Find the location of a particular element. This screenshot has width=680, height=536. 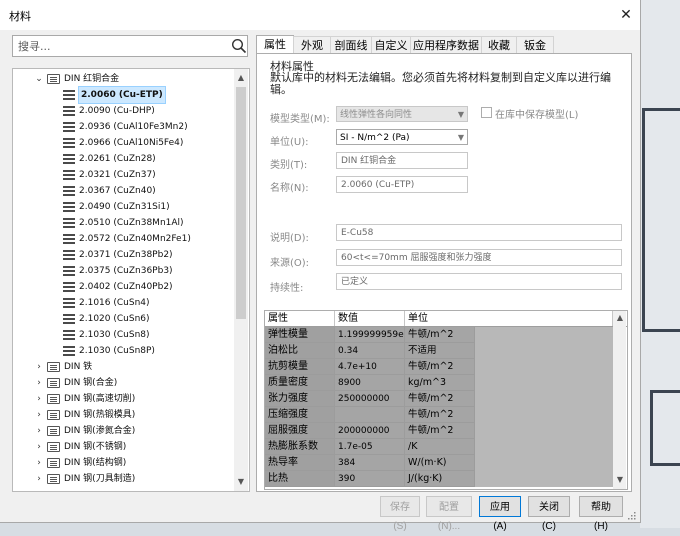

table-cell-value: 1.7e-05 is located at coordinates (370, 447).